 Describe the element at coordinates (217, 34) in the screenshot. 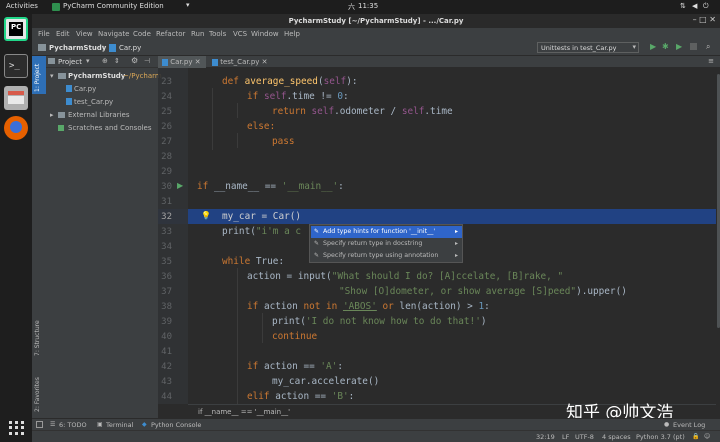

I see `menu-tools: Tools` at that location.